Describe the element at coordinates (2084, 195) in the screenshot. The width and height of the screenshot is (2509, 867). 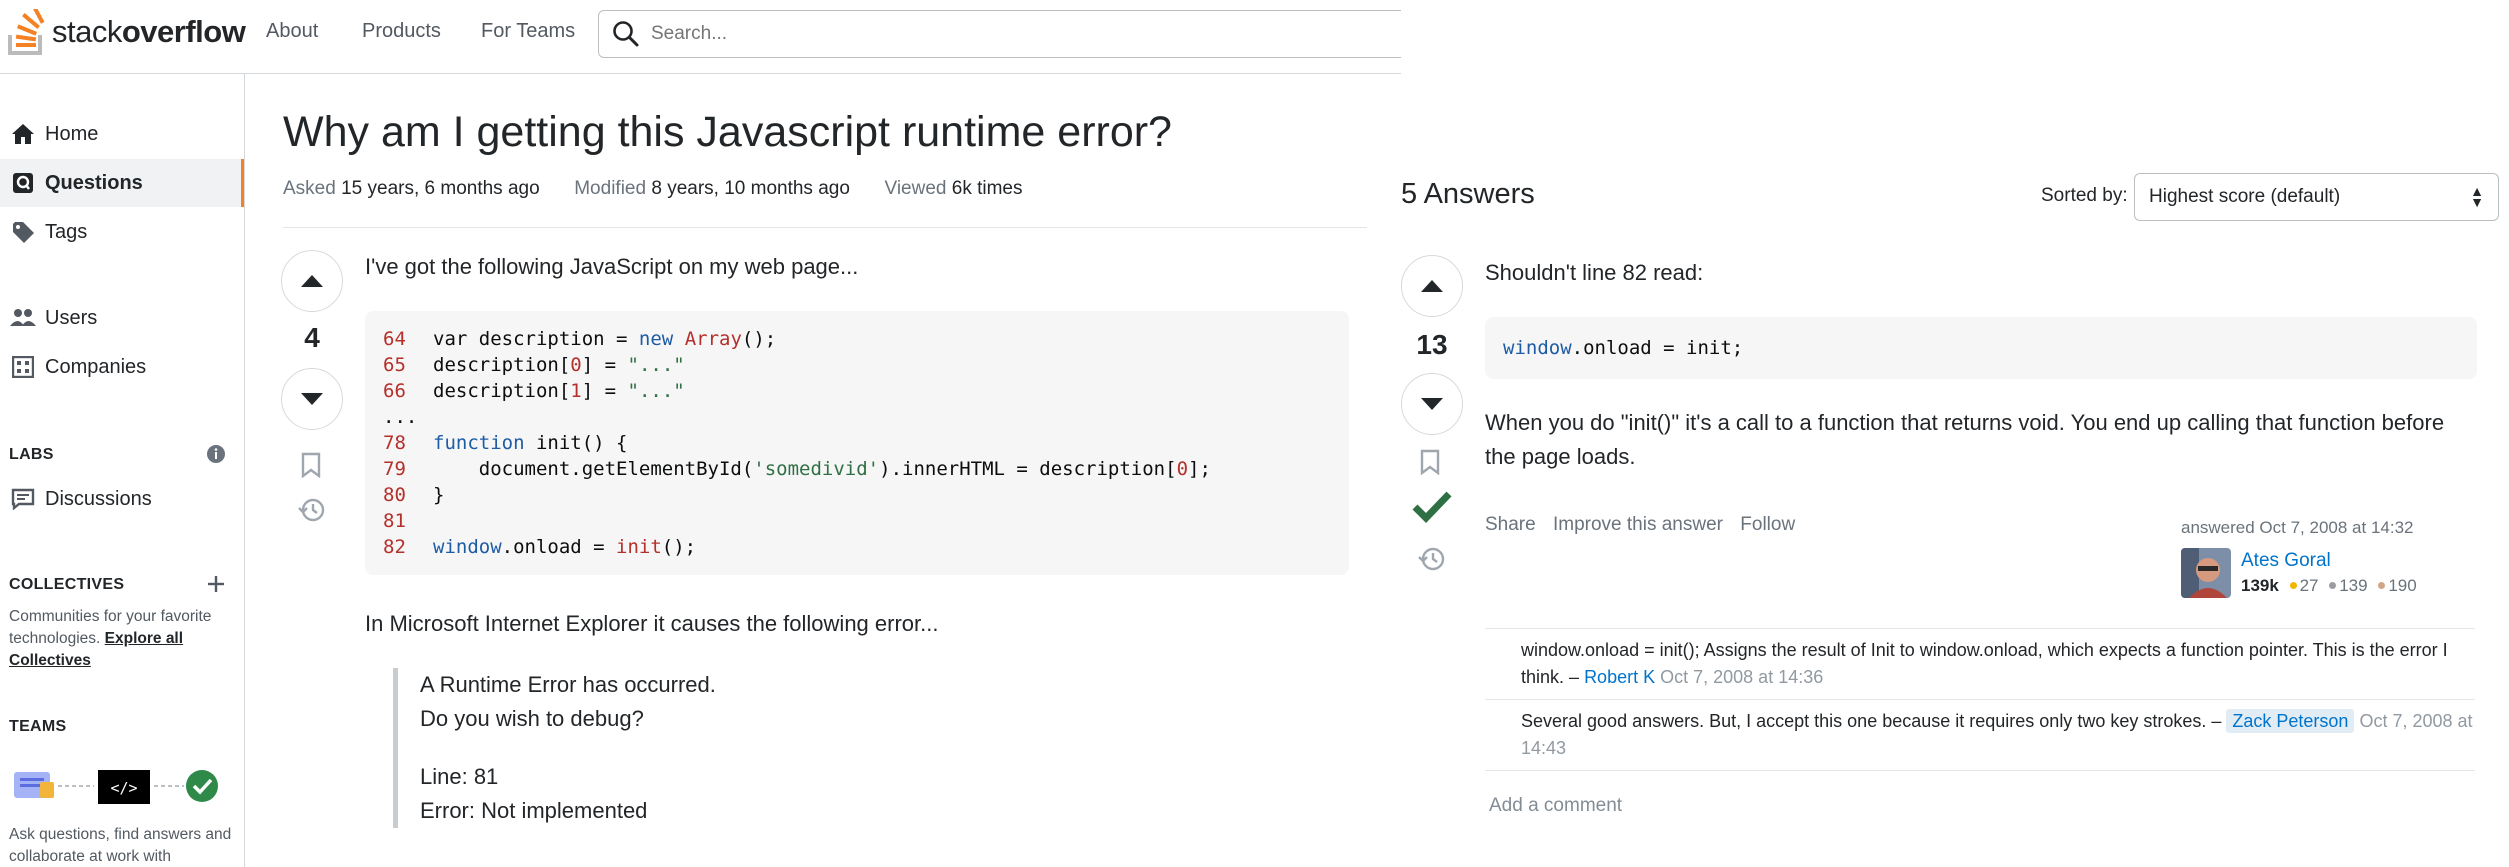
I see `sorted-by-label: Sorted by:` at that location.